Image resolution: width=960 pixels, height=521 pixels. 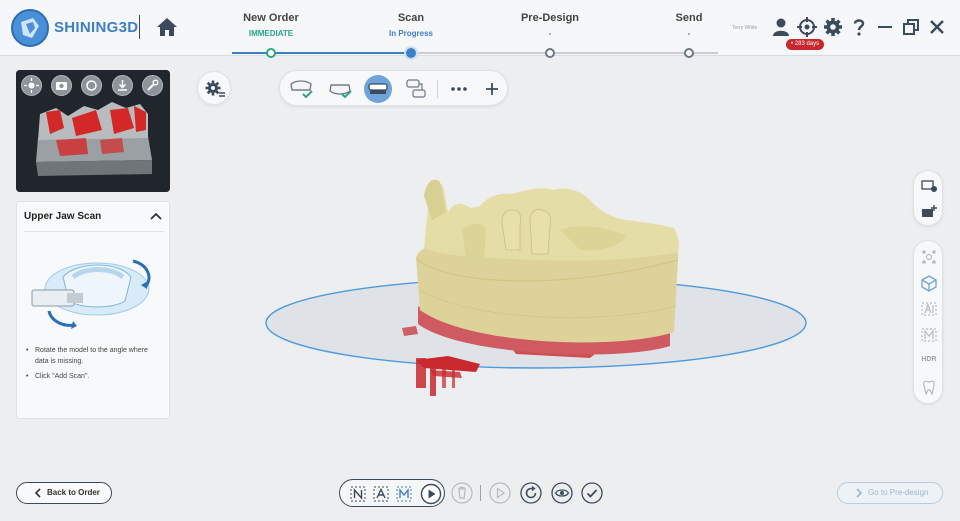 I want to click on add-scan-tool, so click(x=929, y=212).